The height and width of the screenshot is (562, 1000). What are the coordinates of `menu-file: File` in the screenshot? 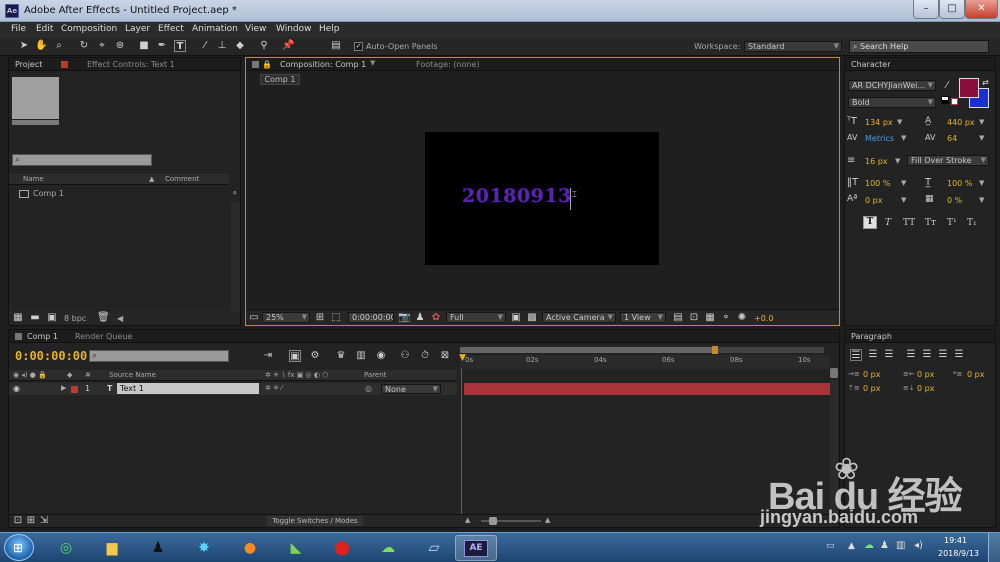 It's located at (18, 29).